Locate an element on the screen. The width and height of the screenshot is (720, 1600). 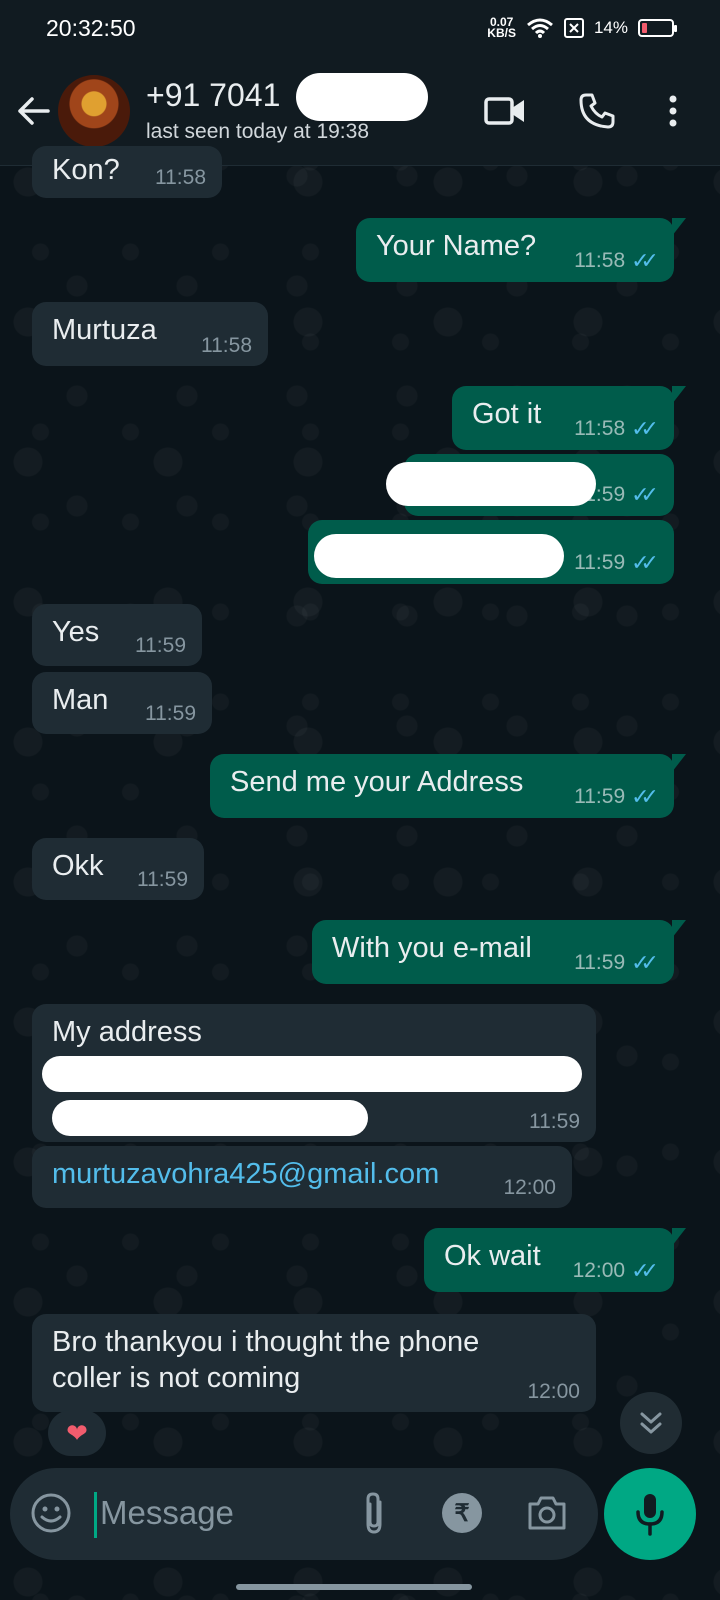
message-input: Message is located at coordinates (167, 1513).